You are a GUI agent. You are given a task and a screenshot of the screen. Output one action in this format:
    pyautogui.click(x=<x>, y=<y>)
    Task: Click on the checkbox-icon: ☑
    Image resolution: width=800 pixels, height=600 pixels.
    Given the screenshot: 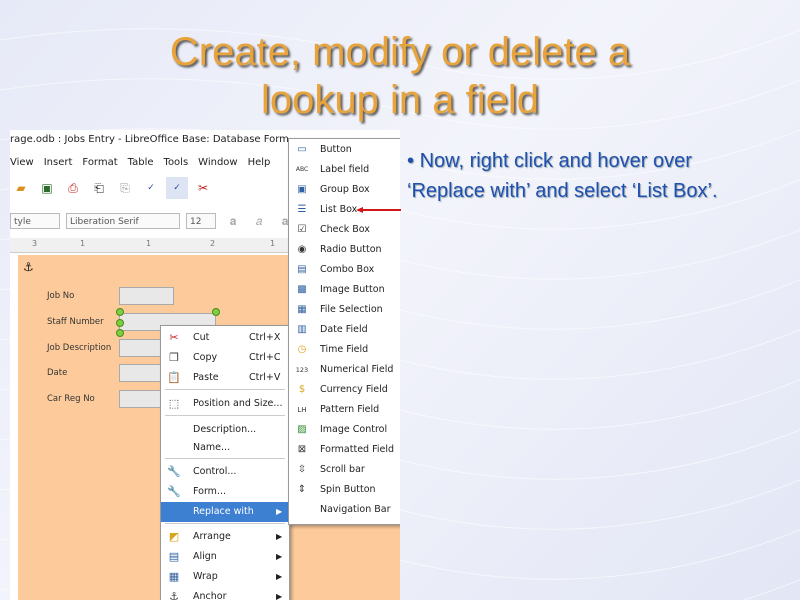 What is the action you would take?
    pyautogui.click(x=302, y=229)
    